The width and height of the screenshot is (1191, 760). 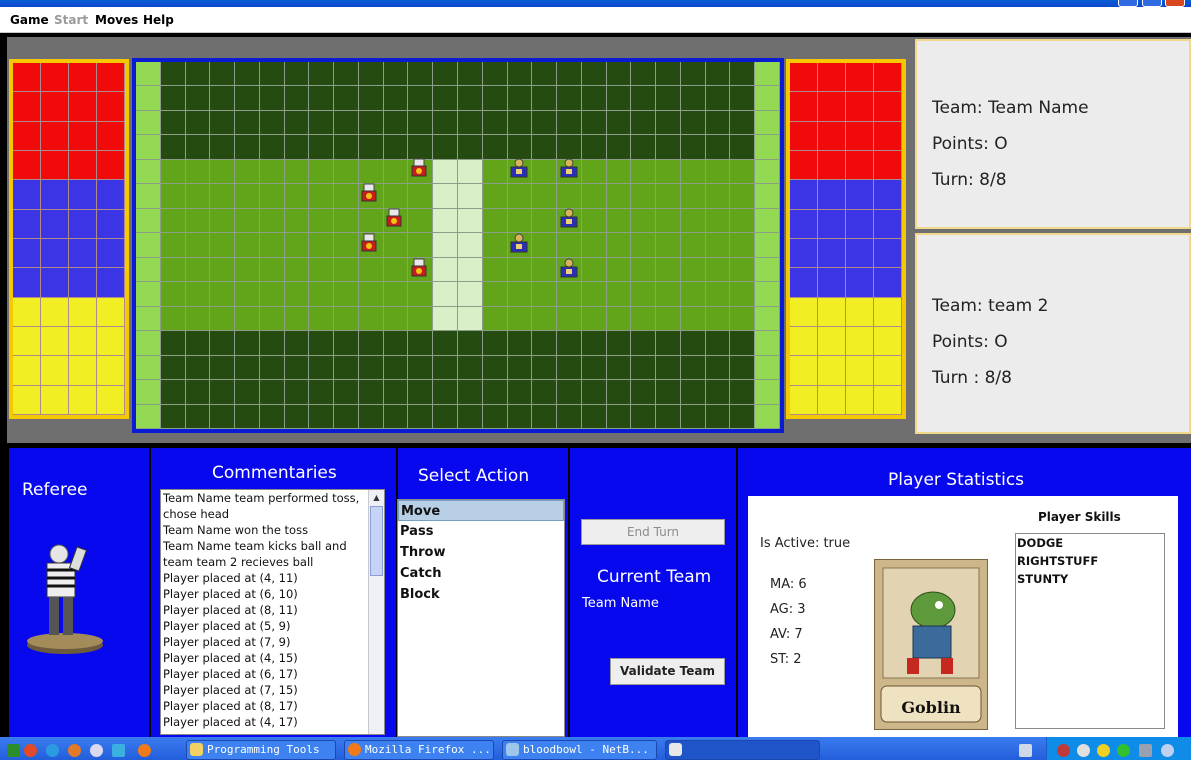 I want to click on action-list: Move Pass Throw Catch Block, so click(x=481, y=618).